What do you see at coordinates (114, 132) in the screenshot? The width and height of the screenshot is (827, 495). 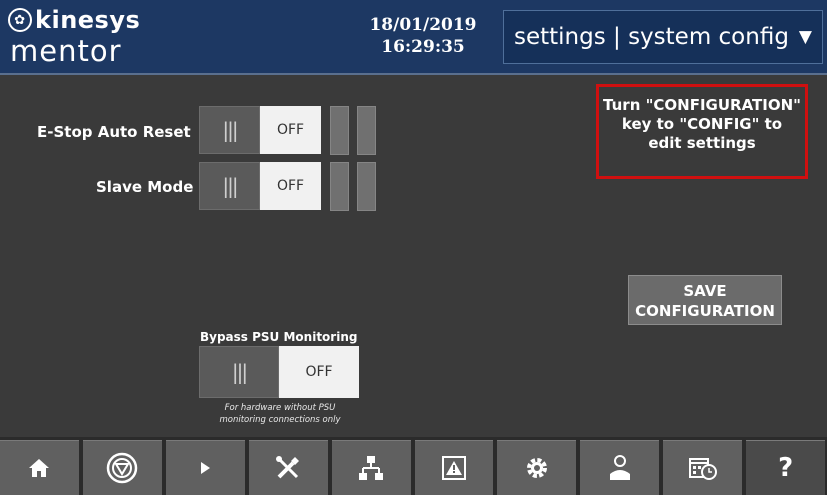 I see `estop-label: E-Stop Auto Reset` at bounding box center [114, 132].